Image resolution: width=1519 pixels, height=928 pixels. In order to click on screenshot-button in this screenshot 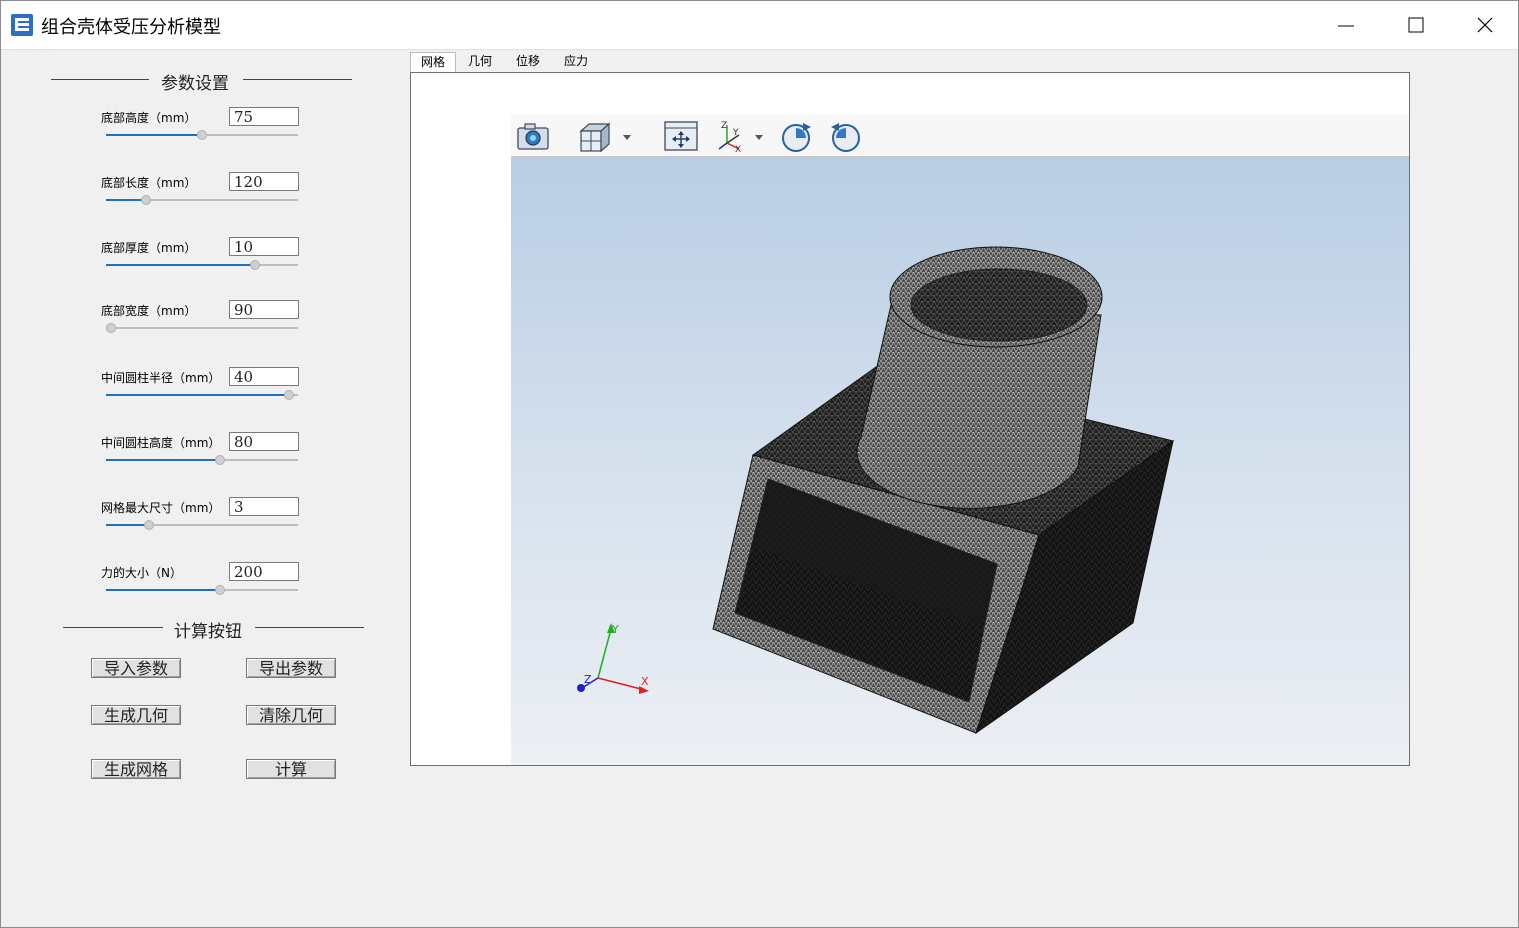, I will do `click(533, 136)`.